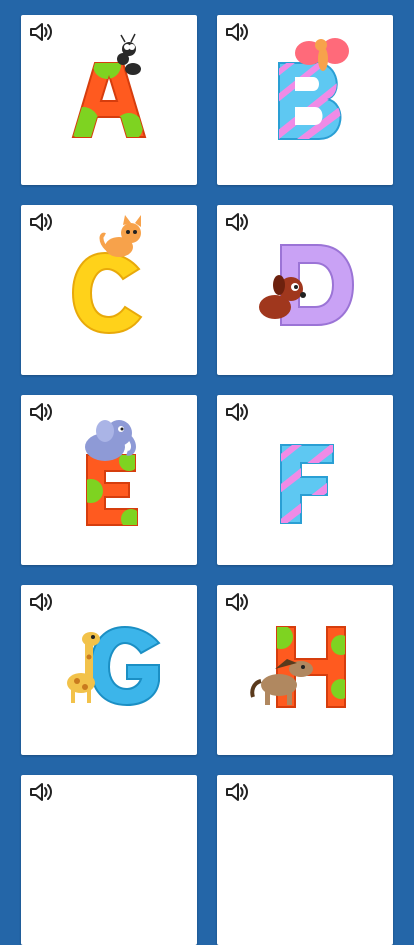  I want to click on letter-a-art, so click(109, 85).